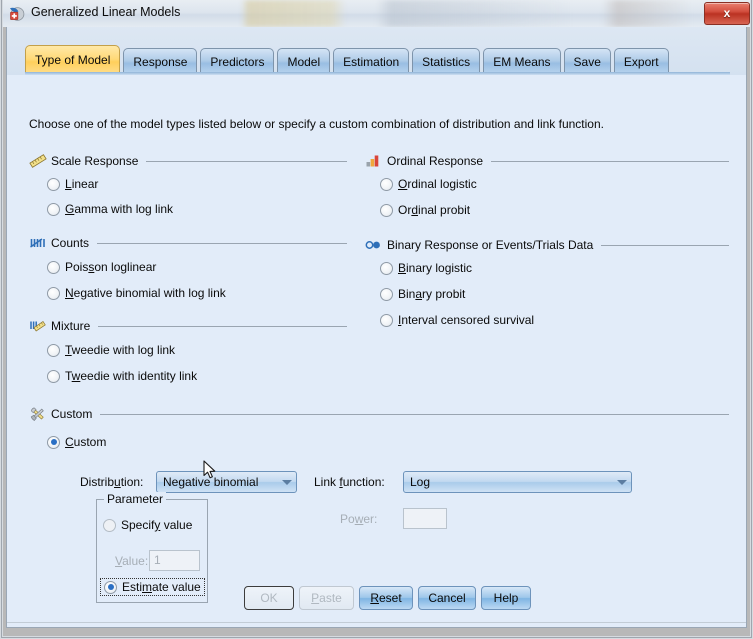 The width and height of the screenshot is (753, 639). Describe the element at coordinates (131, 376) in the screenshot. I see `radio-tweedie-with-identity-link-label: Tweedie with identity link` at that location.